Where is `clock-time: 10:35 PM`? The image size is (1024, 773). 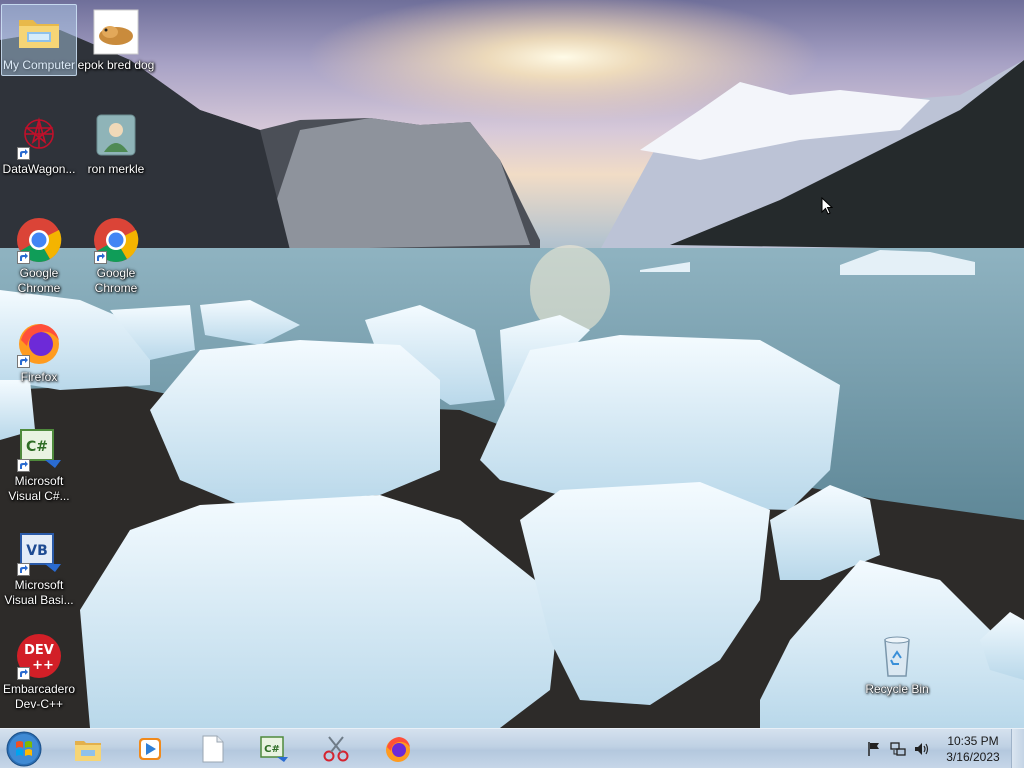
clock-time: 10:35 PM is located at coordinates (973, 741).